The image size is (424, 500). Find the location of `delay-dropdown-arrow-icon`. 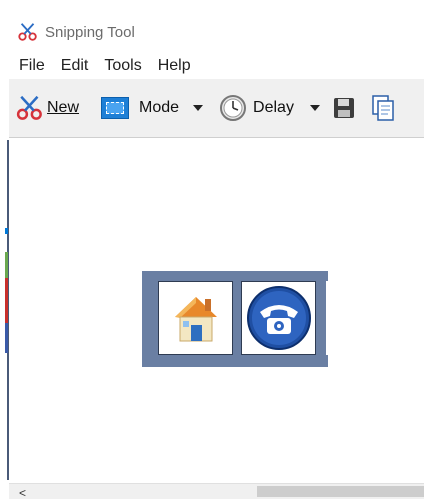

delay-dropdown-arrow-icon is located at coordinates (314, 108).